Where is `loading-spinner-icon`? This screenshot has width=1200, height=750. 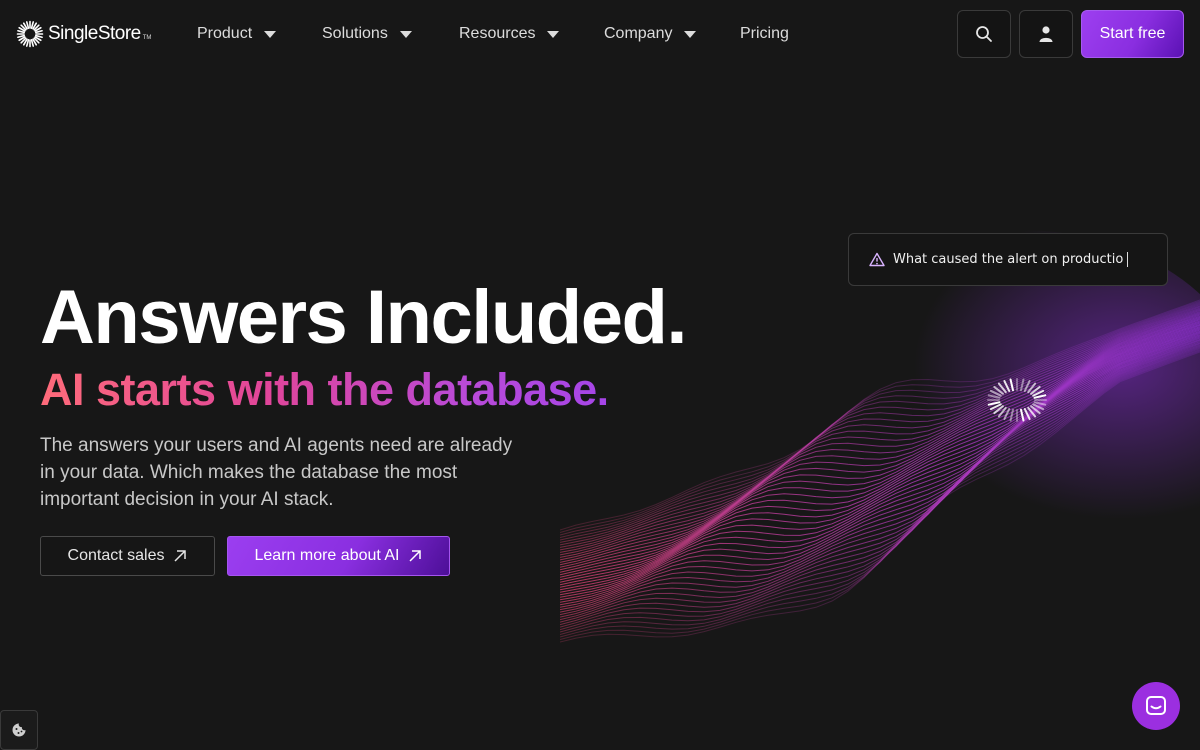
loading-spinner-icon is located at coordinates (1017, 400).